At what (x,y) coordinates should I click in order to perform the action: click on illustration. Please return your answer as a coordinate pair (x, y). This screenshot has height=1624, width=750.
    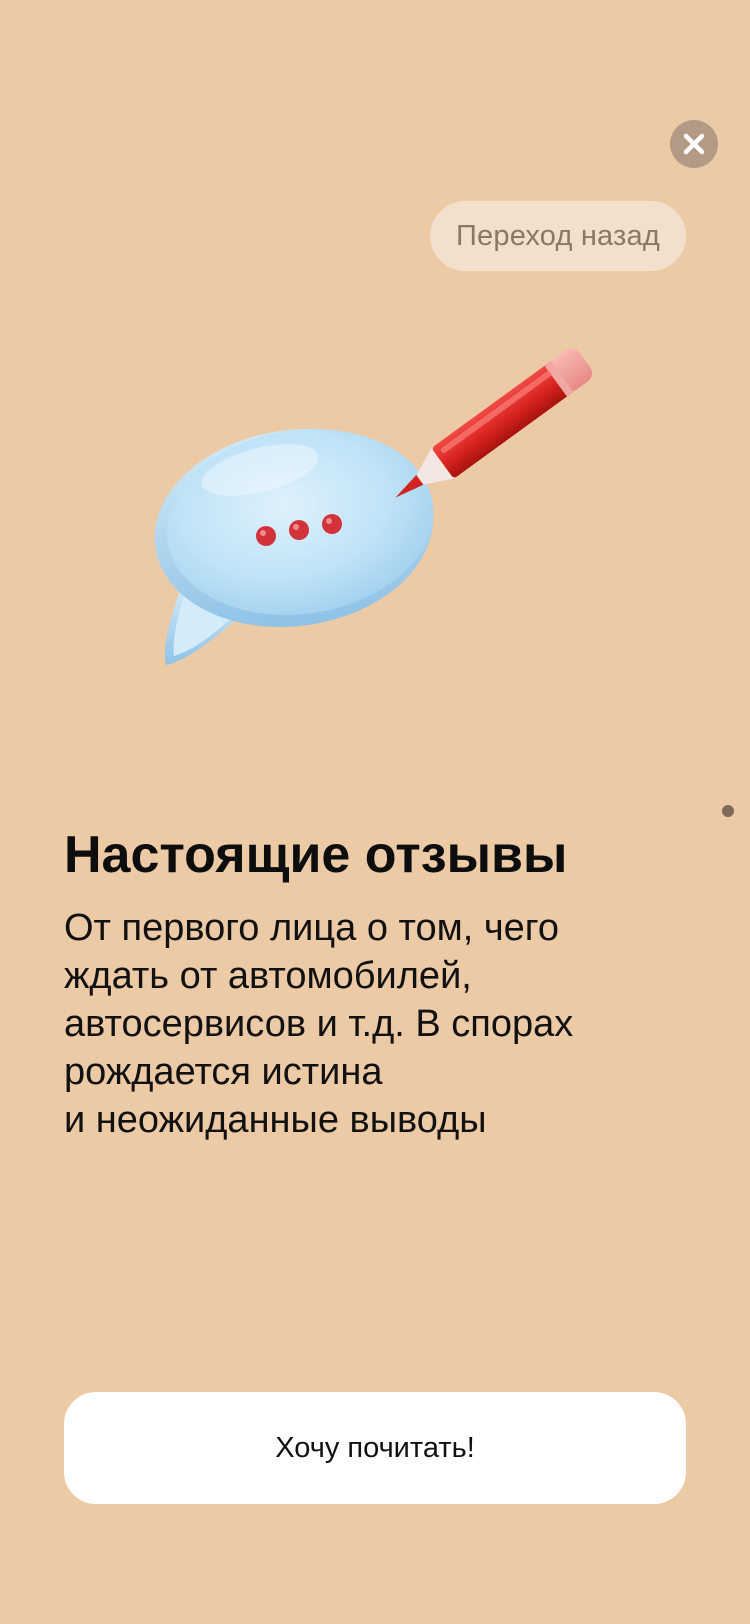
    Looking at the image, I should click on (373, 506).